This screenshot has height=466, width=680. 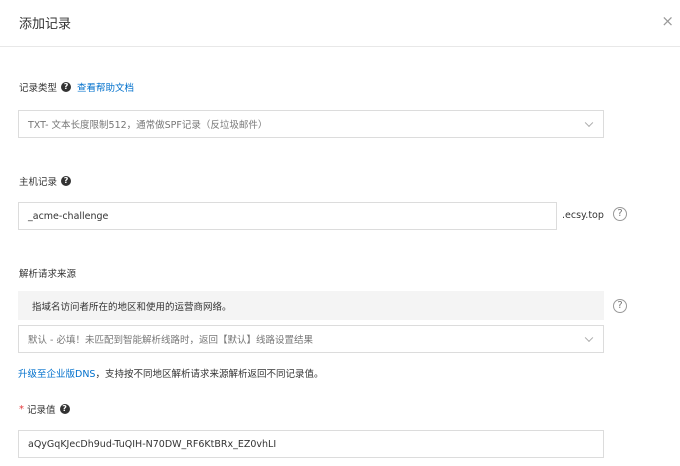 What do you see at coordinates (148, 125) in the screenshot?
I see `record-type-selected: TXT- 文本长度限制512，通常做SPF记录（反垃圾邮件）` at bounding box center [148, 125].